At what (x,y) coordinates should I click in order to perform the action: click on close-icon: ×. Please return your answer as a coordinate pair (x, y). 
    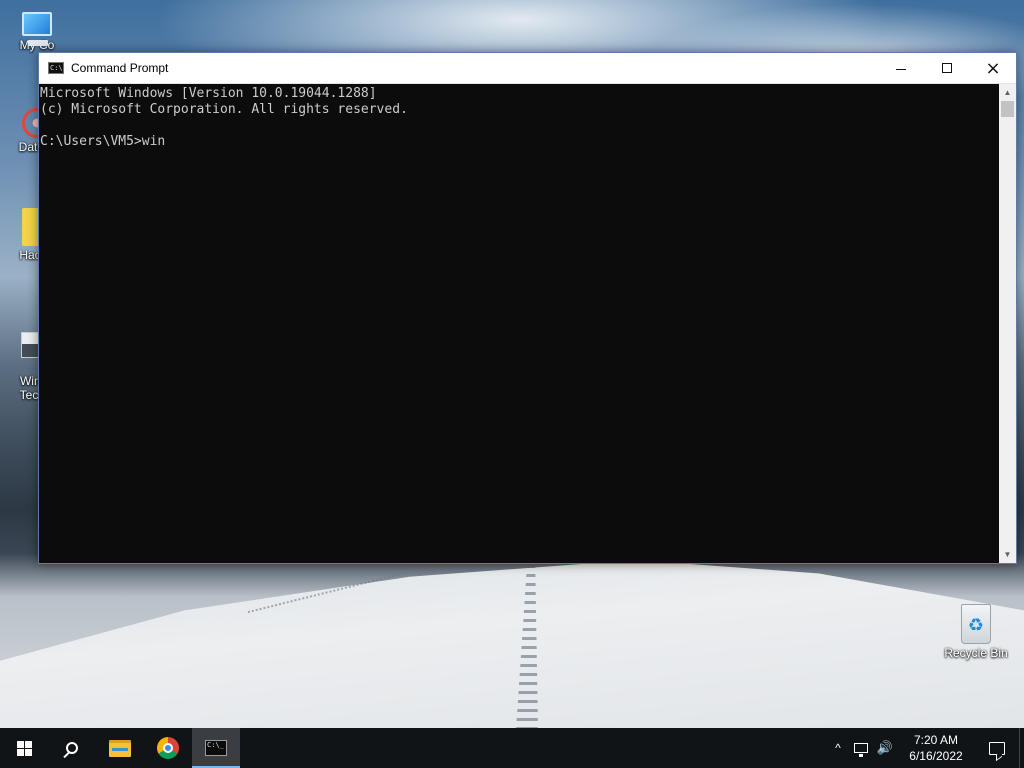
    Looking at the image, I should click on (993, 68).